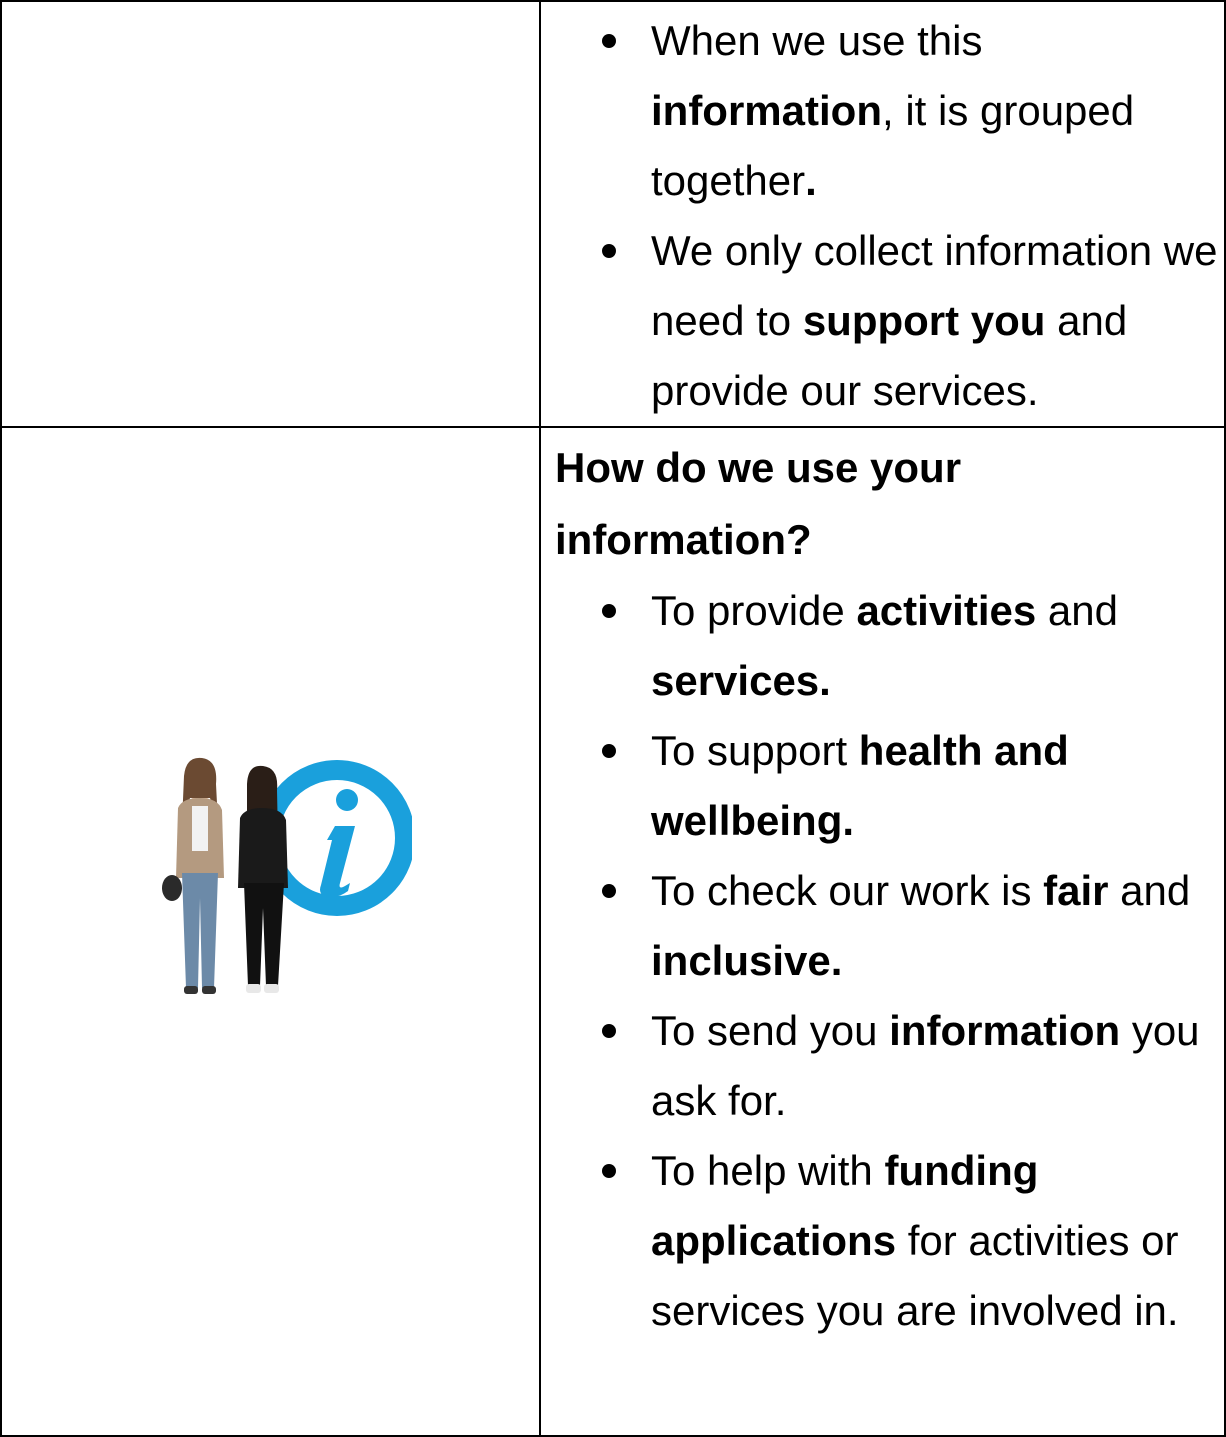 This screenshot has width=1226, height=1437. I want to click on list-item: To check our work is fair and inclusive., so click(881, 926).